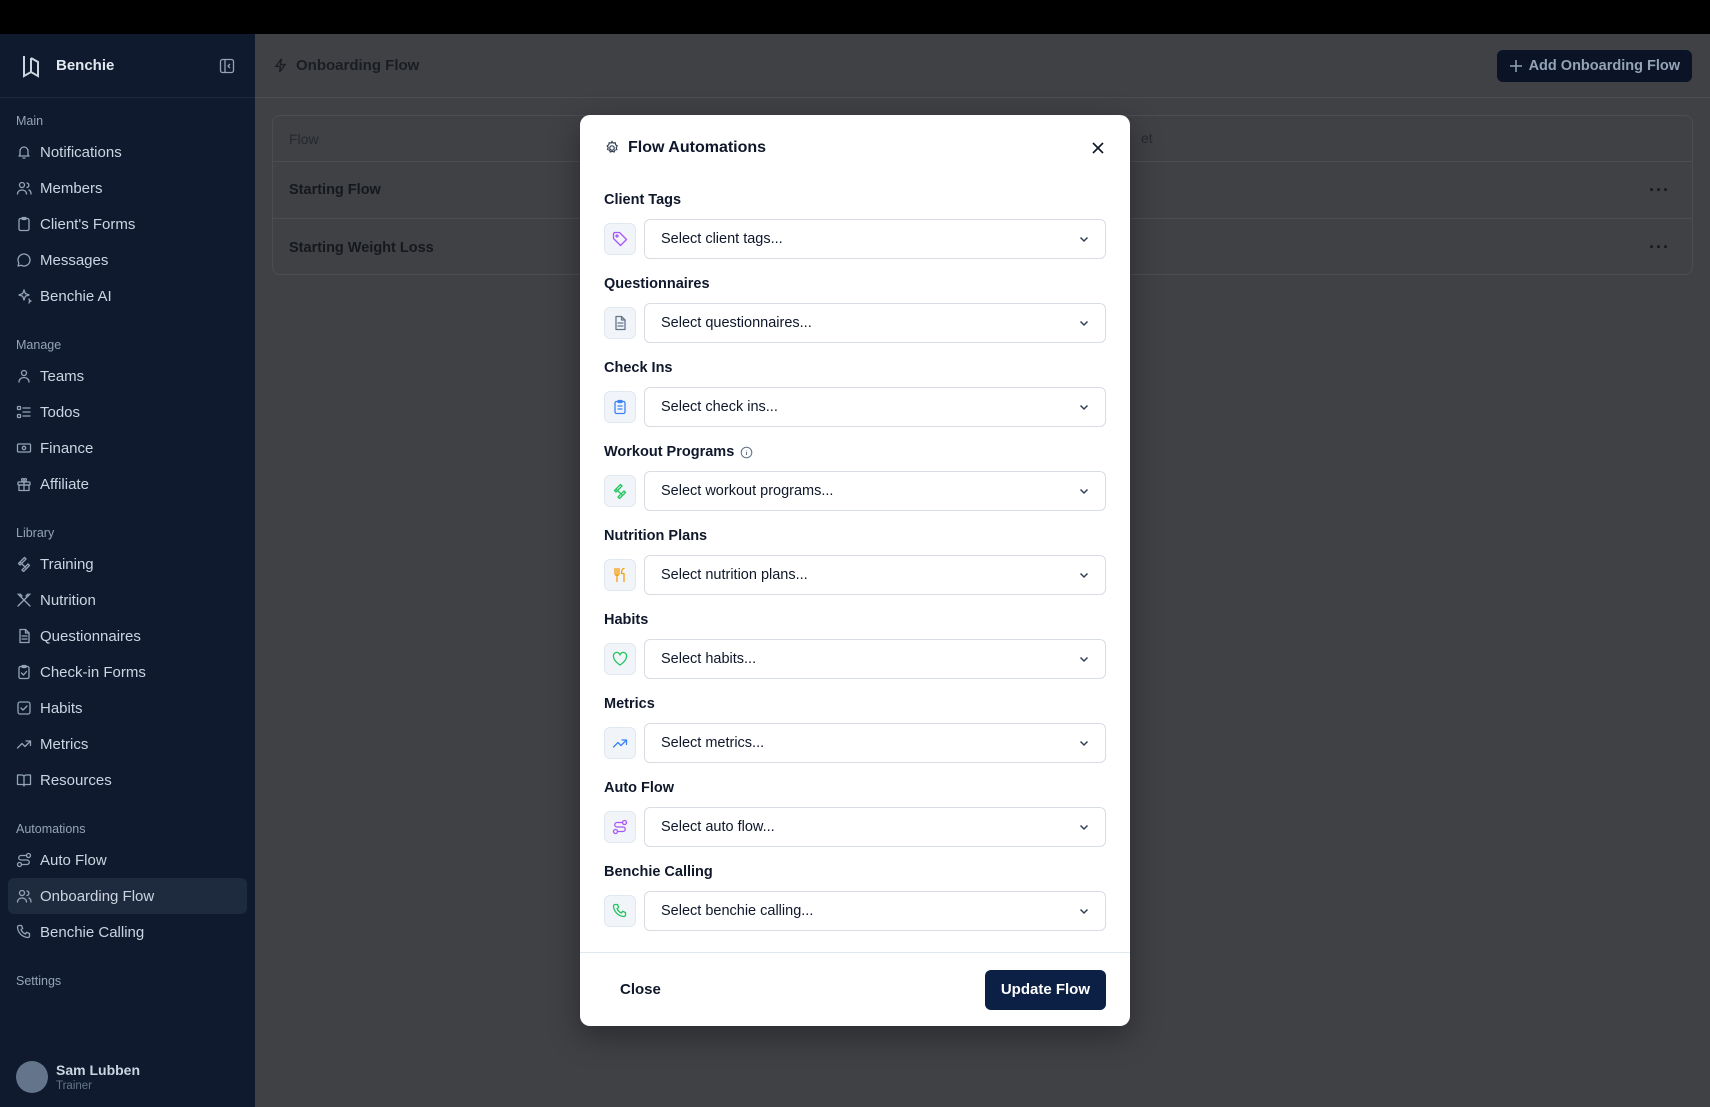 This screenshot has width=1710, height=1107. What do you see at coordinates (855, 704) in the screenshot?
I see `field-label: Metrics` at bounding box center [855, 704].